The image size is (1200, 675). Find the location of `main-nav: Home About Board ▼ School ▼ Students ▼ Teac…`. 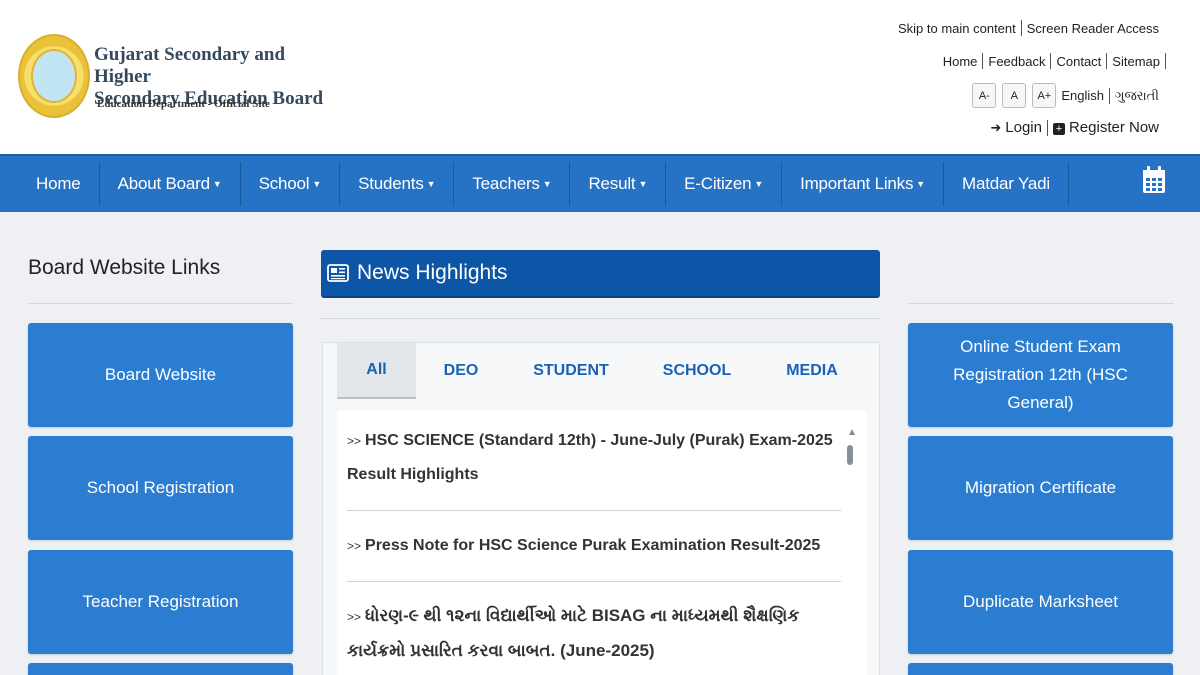

main-nav: Home About Board ▼ School ▼ Students ▼ Teac… is located at coordinates (600, 183).